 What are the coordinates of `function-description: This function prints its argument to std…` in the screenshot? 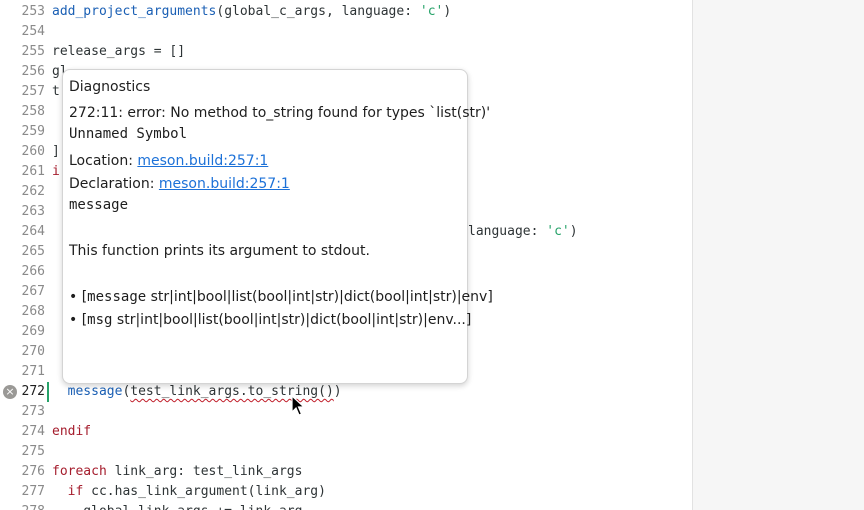 It's located at (219, 251).